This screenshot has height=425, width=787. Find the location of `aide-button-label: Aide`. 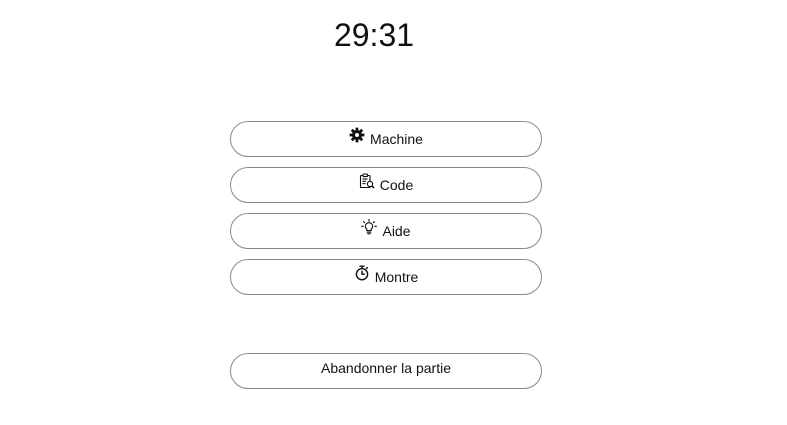

aide-button-label: Aide is located at coordinates (396, 231).